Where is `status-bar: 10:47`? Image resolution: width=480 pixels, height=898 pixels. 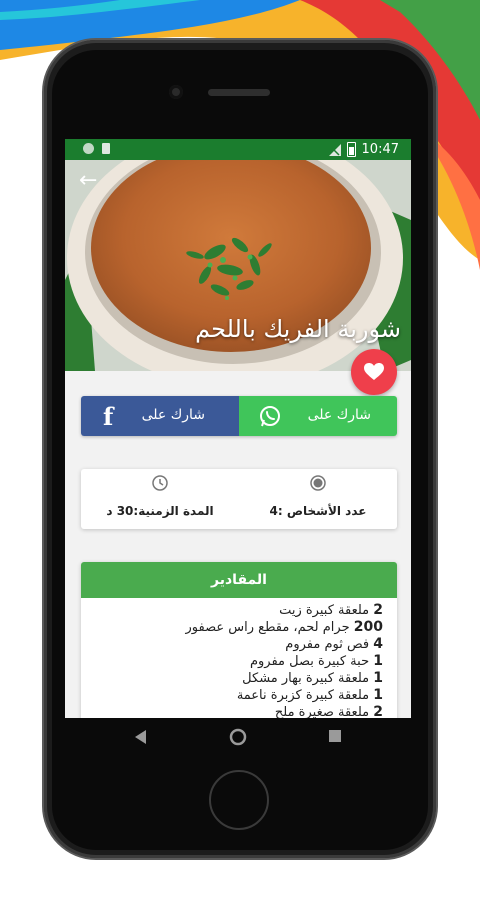
status-bar: 10:47 is located at coordinates (238, 149).